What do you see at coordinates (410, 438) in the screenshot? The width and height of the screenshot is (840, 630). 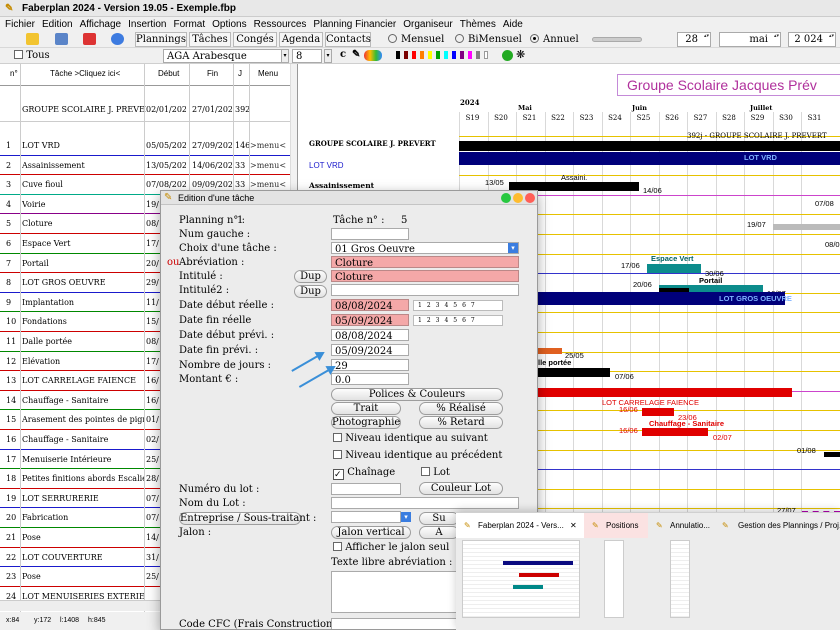 I see `niveau-suivant-checkbox: Niveau identique au suivant` at bounding box center [410, 438].